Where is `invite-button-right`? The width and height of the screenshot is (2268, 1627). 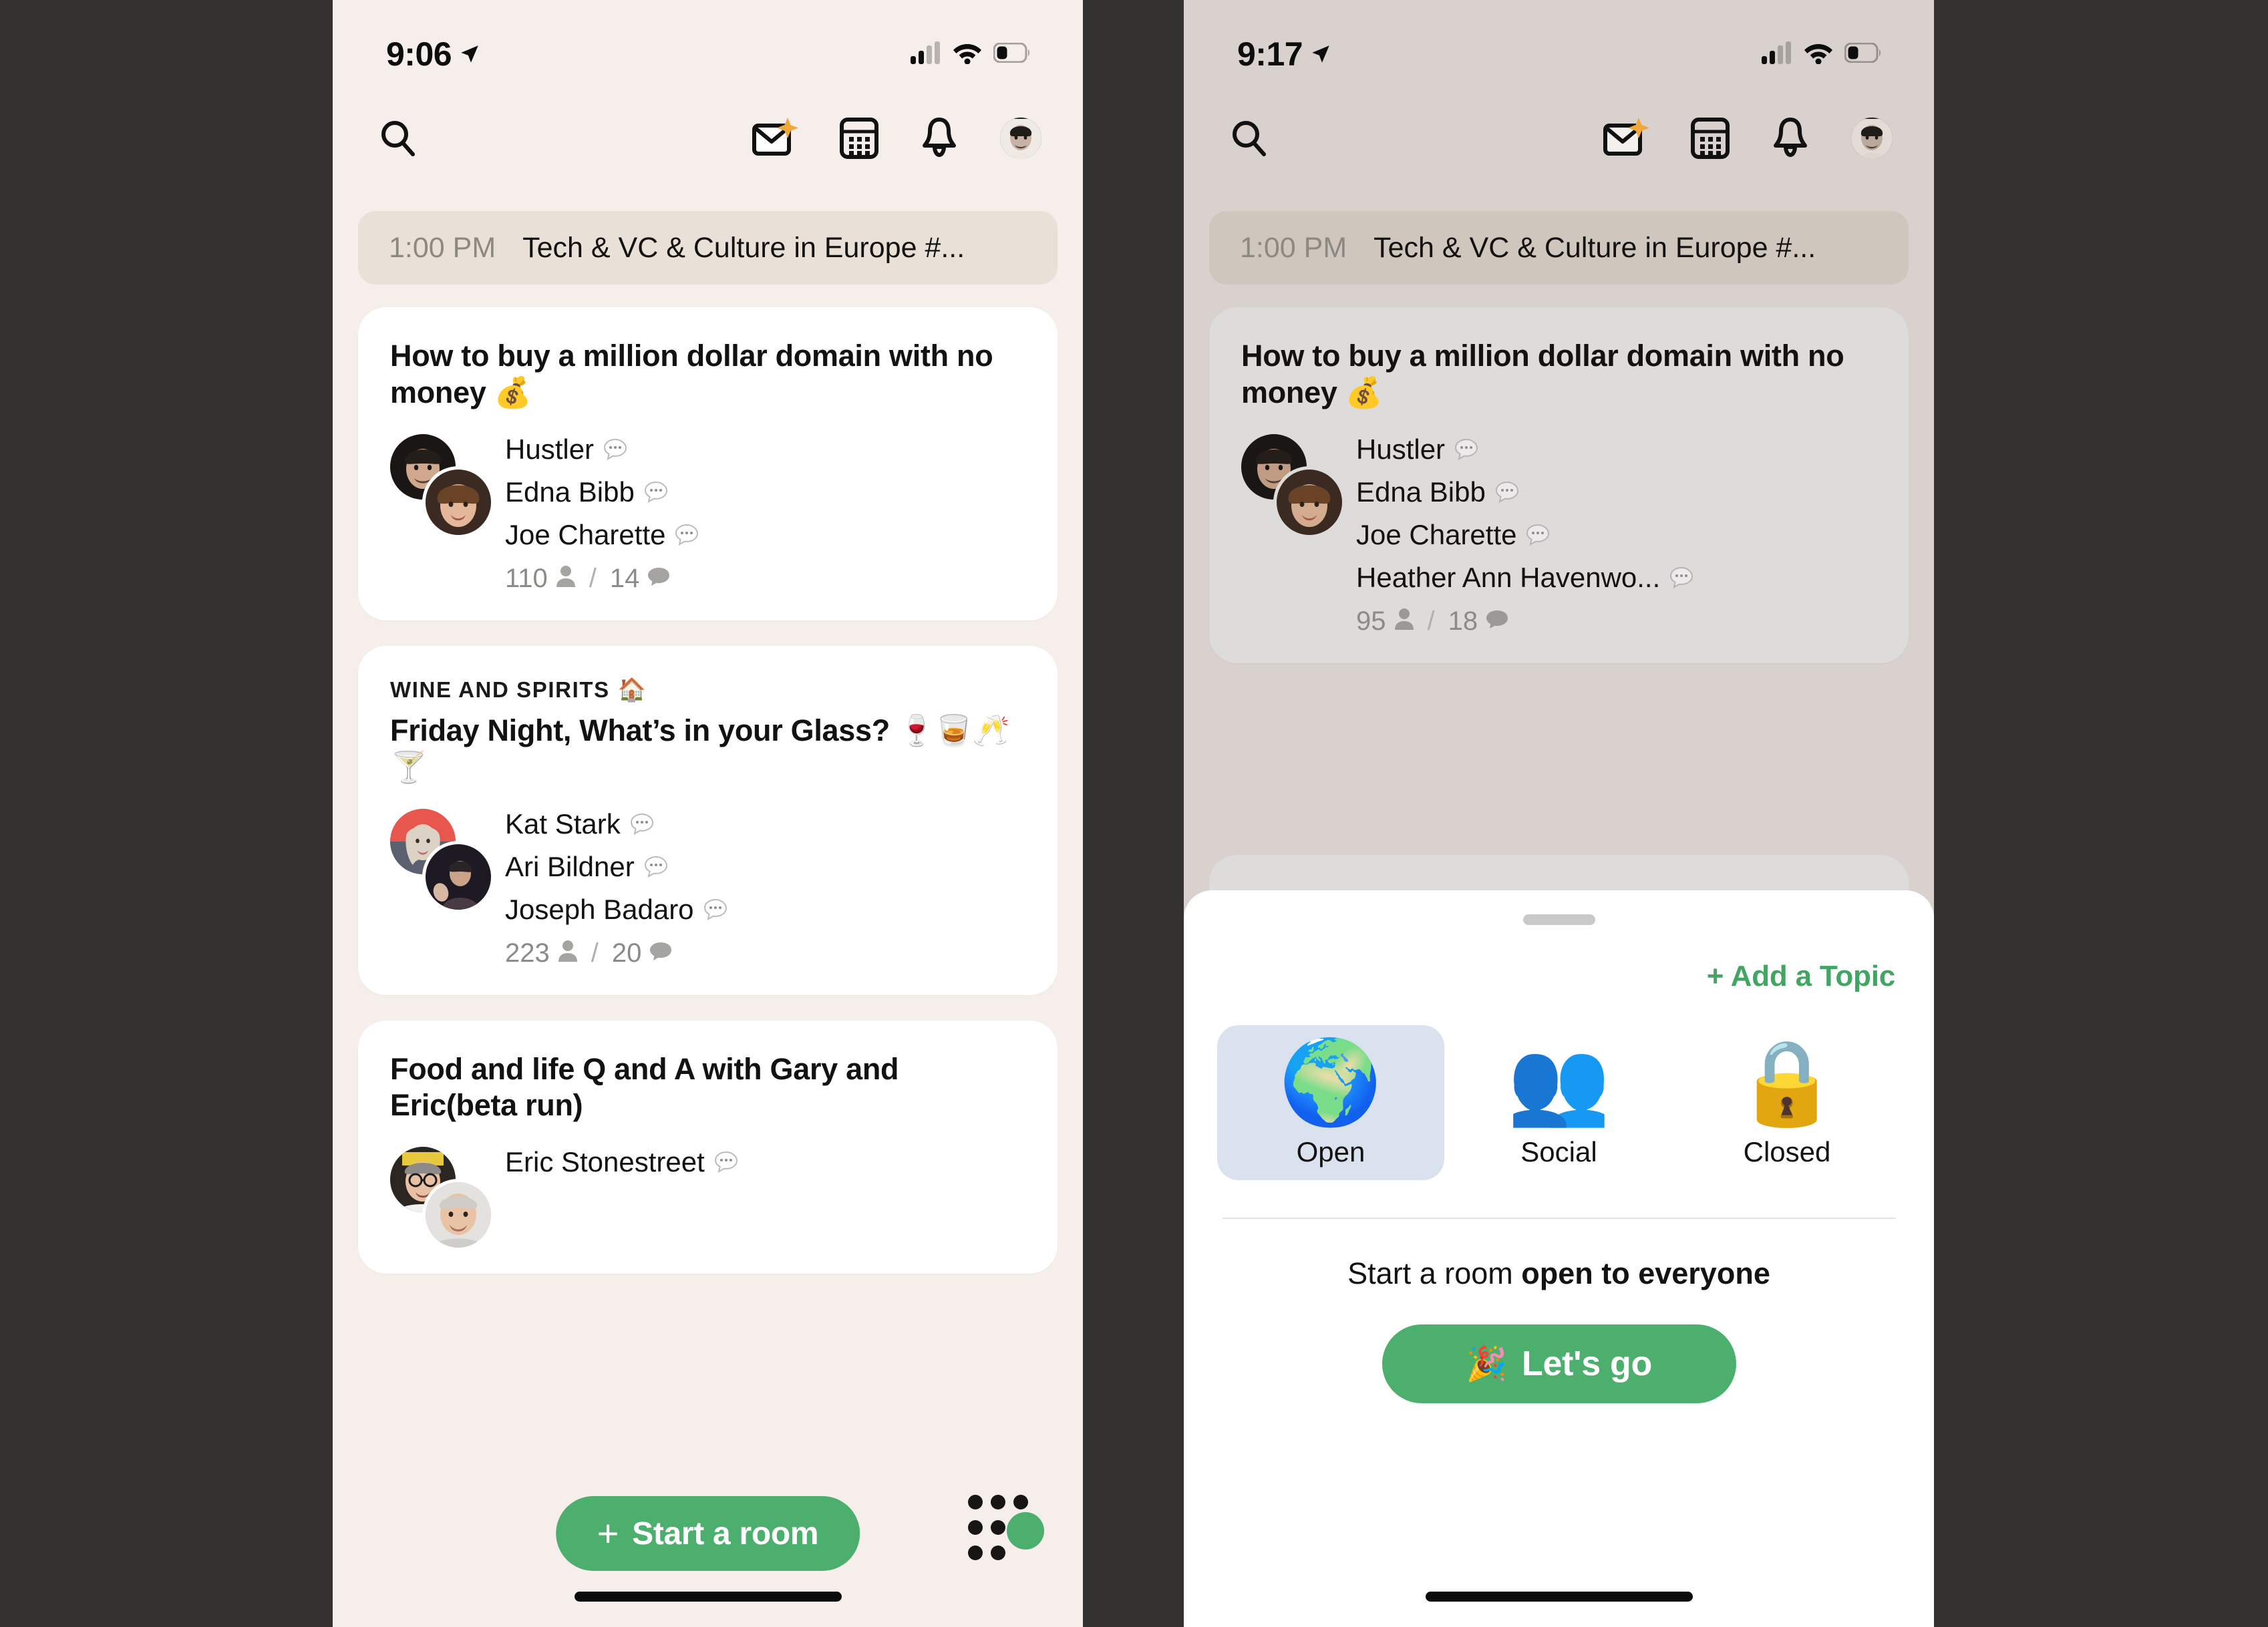 invite-button-right is located at coordinates (1626, 138).